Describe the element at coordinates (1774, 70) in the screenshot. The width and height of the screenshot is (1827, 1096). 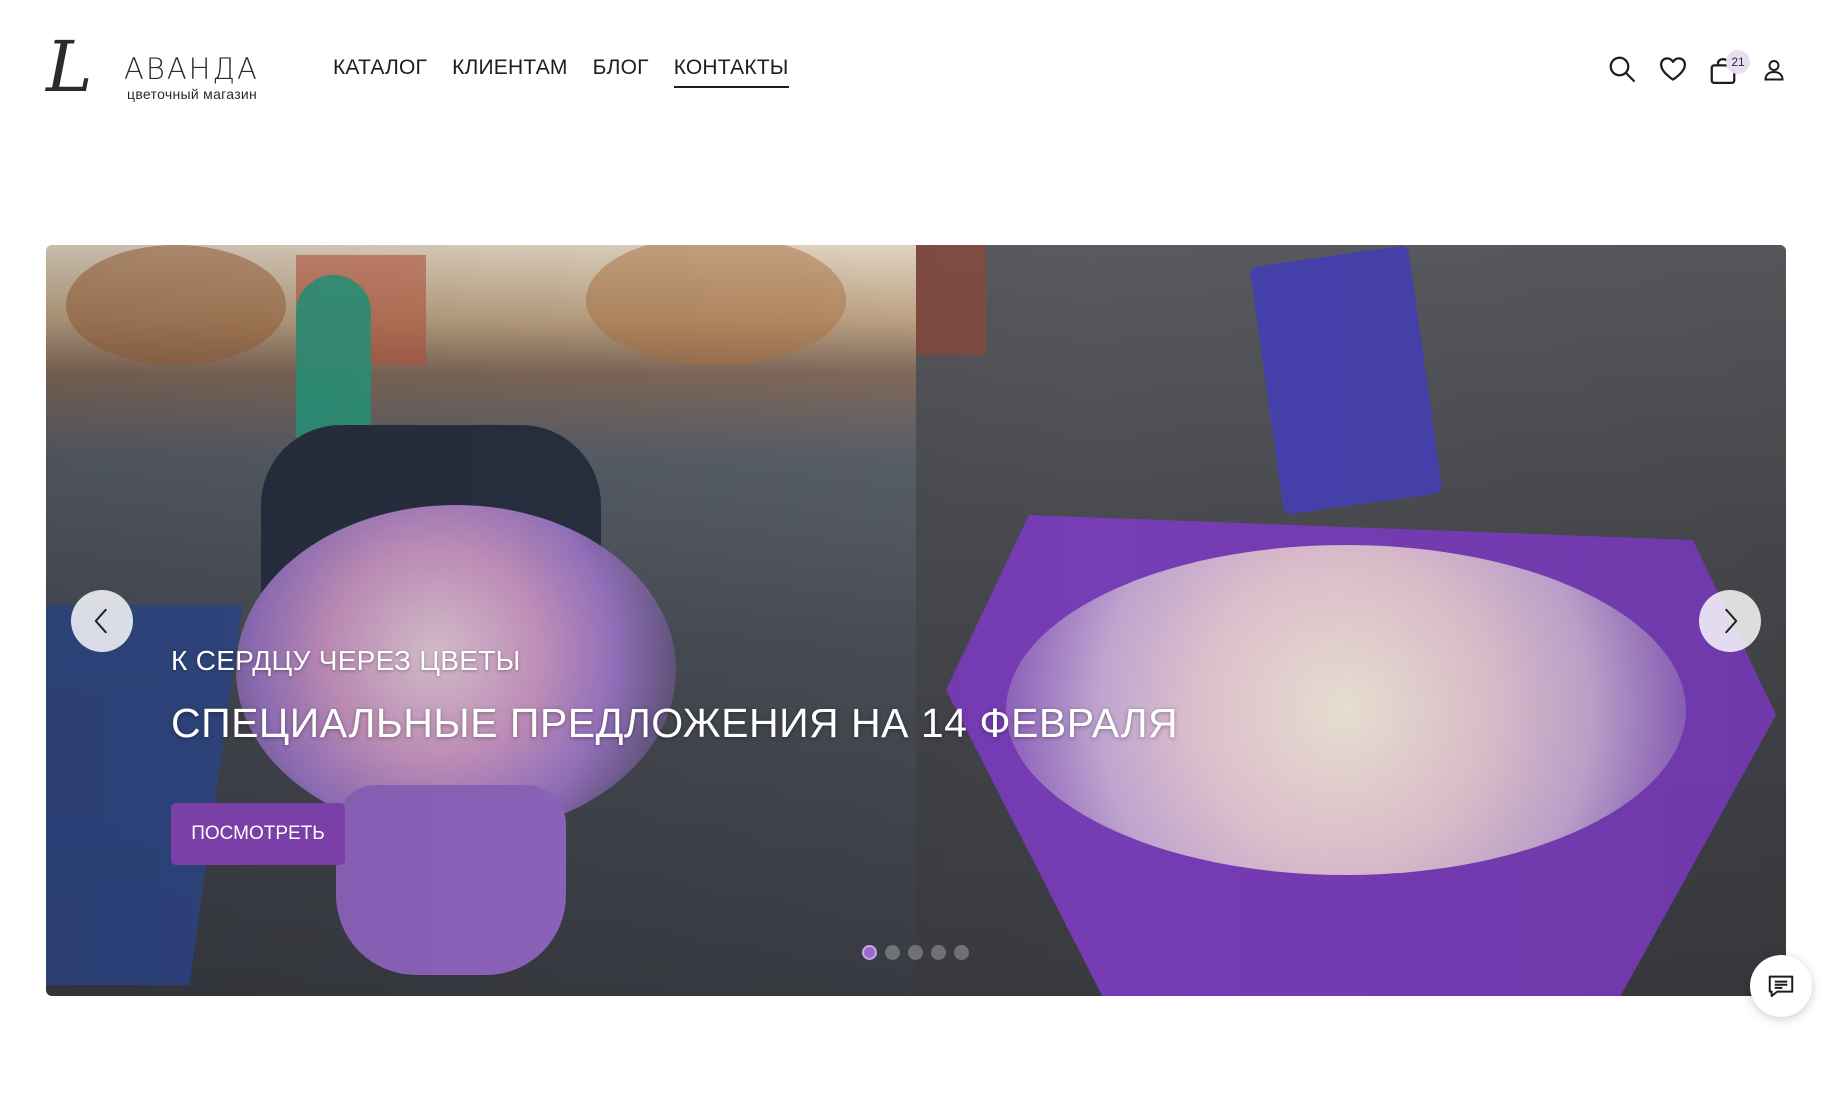
I see `user-icon` at that location.